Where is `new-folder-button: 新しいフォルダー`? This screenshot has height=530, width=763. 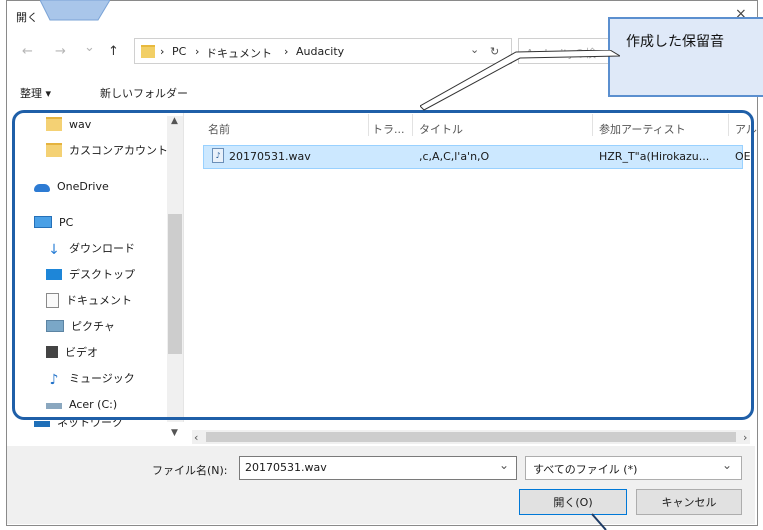
new-folder-button: 新しいフォルダー is located at coordinates (144, 93).